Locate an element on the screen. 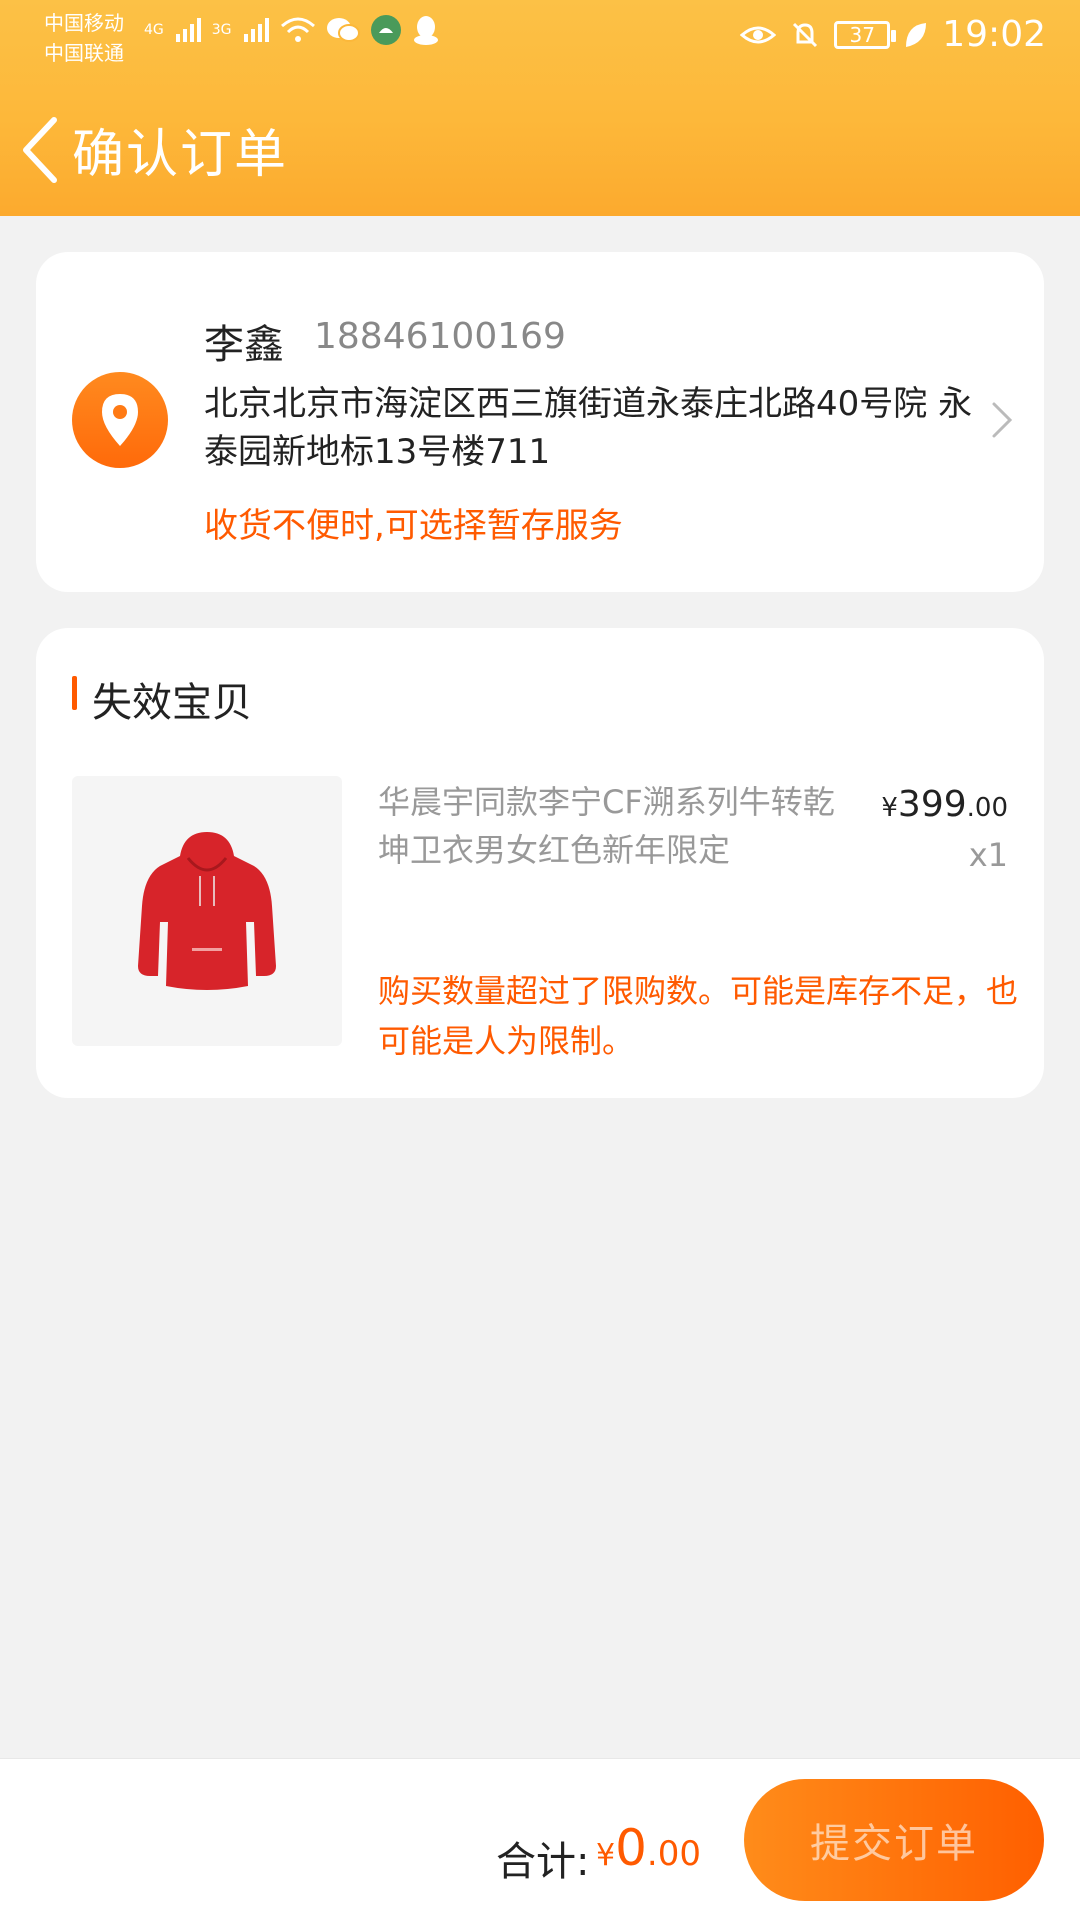 Image resolution: width=1080 pixels, height=1920 pixels. battery-indicator: 37 is located at coordinates (865, 34).